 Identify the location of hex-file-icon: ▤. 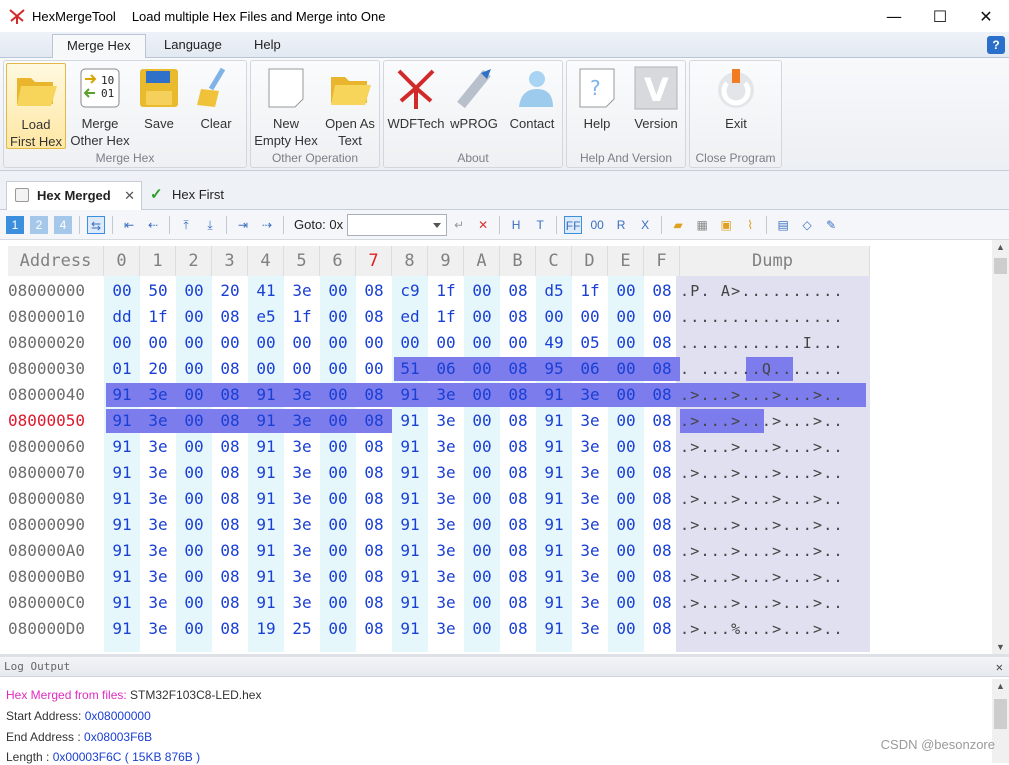
(783, 225).